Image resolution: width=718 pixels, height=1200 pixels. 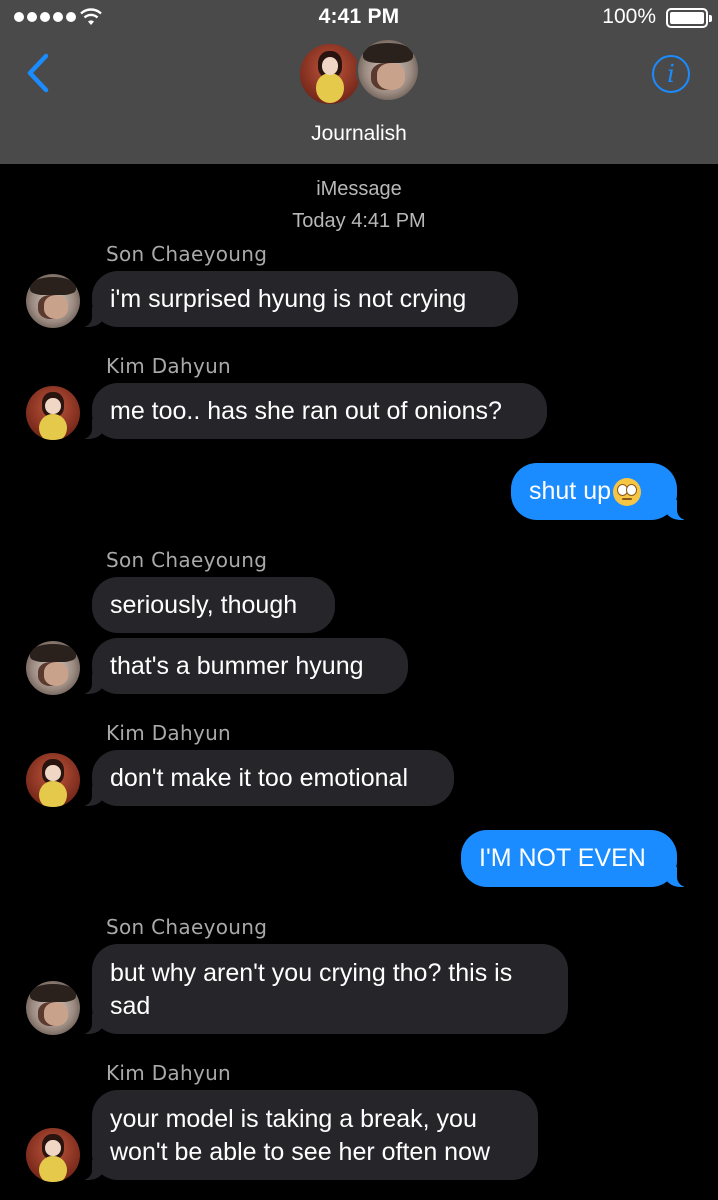 I want to click on conversation-header: 4:41 PM 100% Journalish i, so click(x=359, y=82).